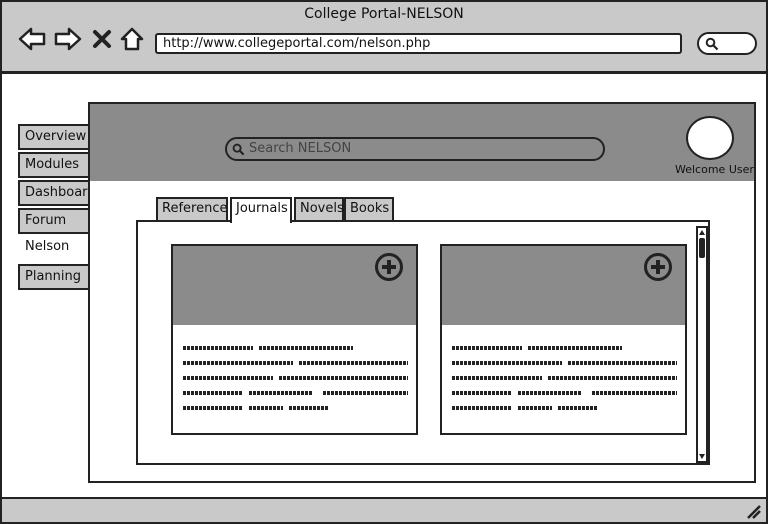 The image size is (768, 524). What do you see at coordinates (418, 43) in the screenshot?
I see `address-bar: http://www.collegeportal.com/nelson.php` at bounding box center [418, 43].